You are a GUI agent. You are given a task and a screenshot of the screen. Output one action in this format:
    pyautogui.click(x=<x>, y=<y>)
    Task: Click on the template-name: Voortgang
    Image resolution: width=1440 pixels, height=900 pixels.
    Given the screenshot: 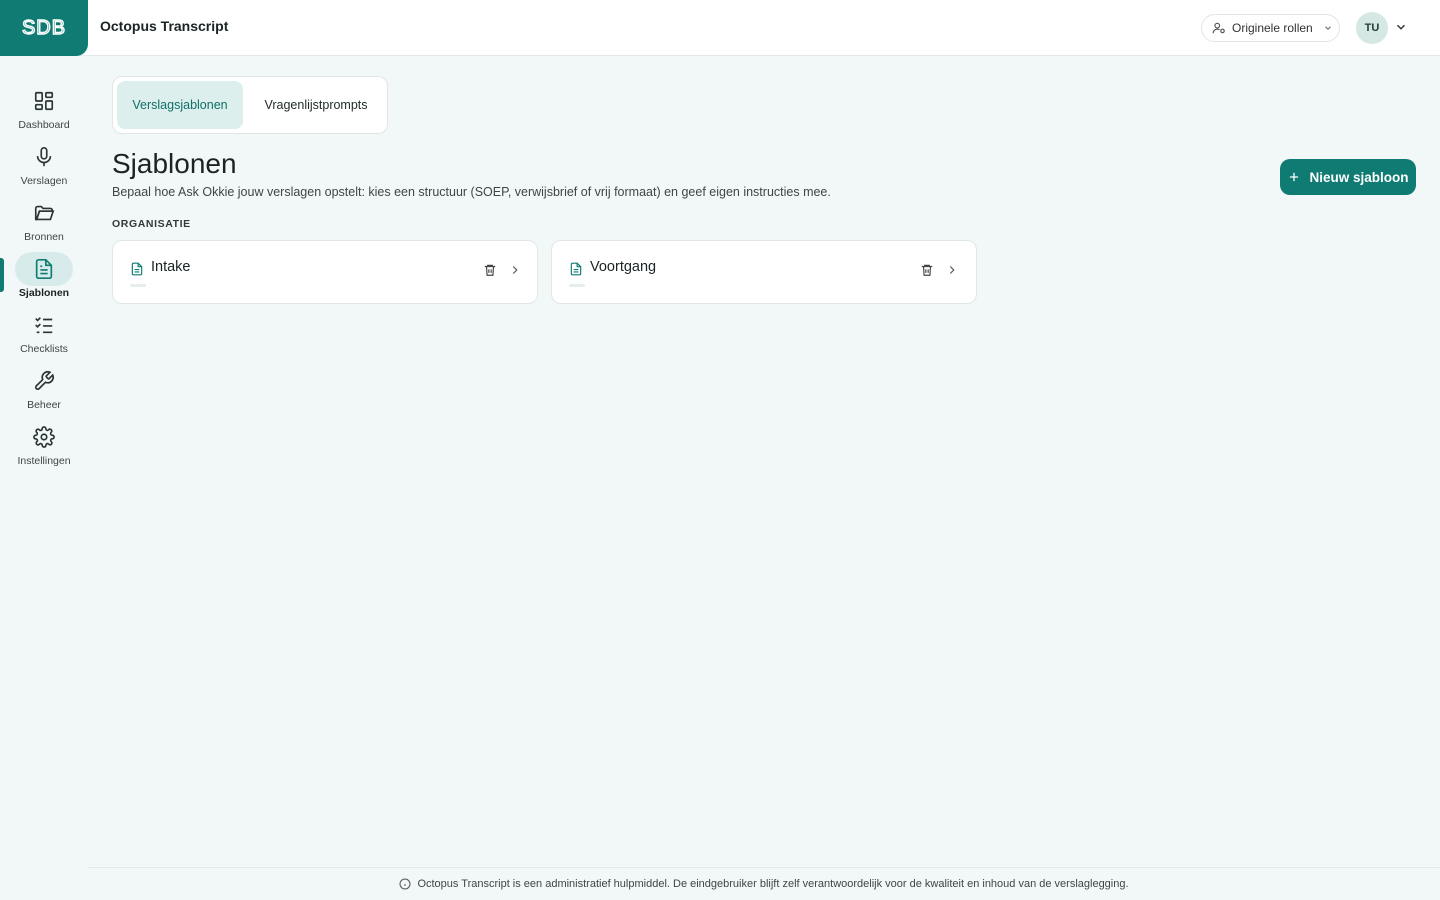 What is the action you would take?
    pyautogui.click(x=623, y=267)
    